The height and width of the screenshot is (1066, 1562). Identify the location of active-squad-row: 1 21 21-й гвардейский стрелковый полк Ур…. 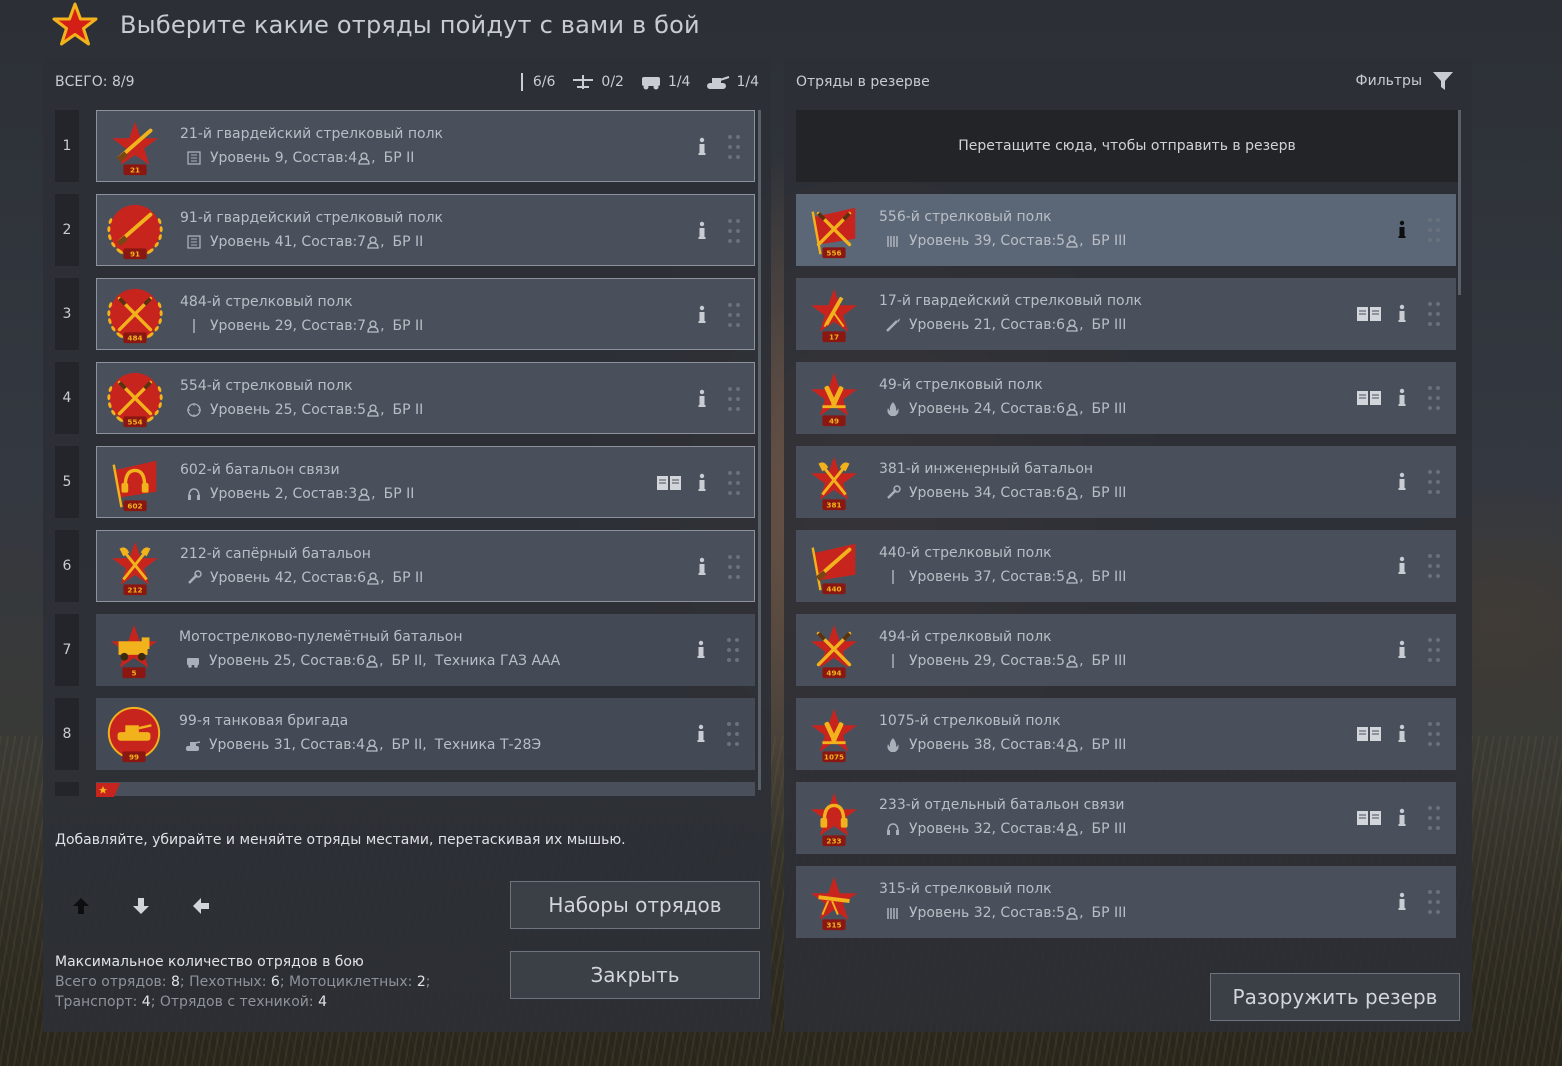
(405, 146).